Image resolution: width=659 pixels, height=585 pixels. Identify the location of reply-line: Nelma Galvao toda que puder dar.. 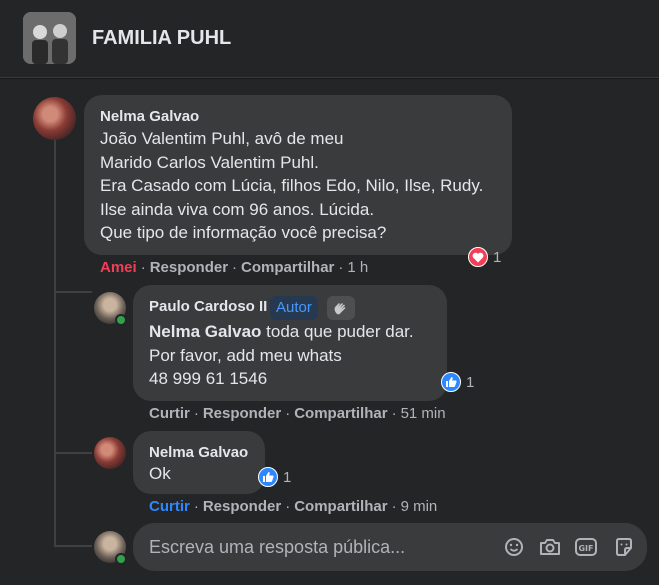
(281, 332).